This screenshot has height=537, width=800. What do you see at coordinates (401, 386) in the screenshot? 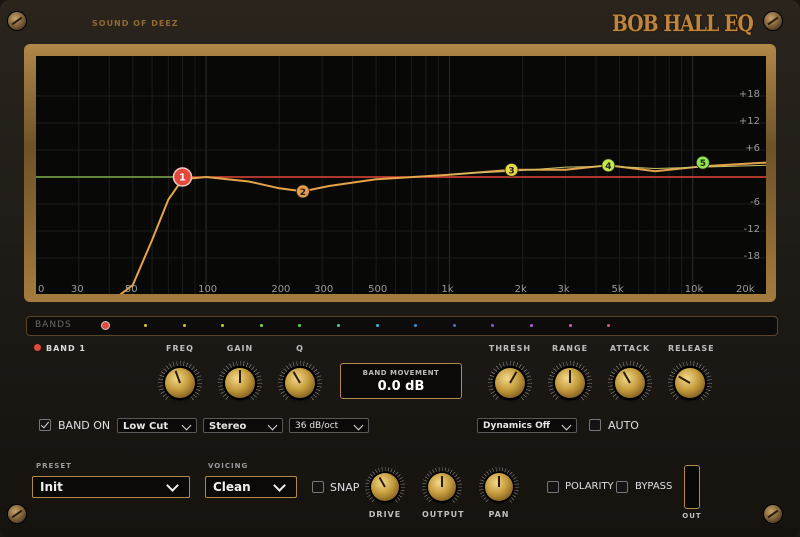
I see `band-movement-value: 0.0 dB` at bounding box center [401, 386].